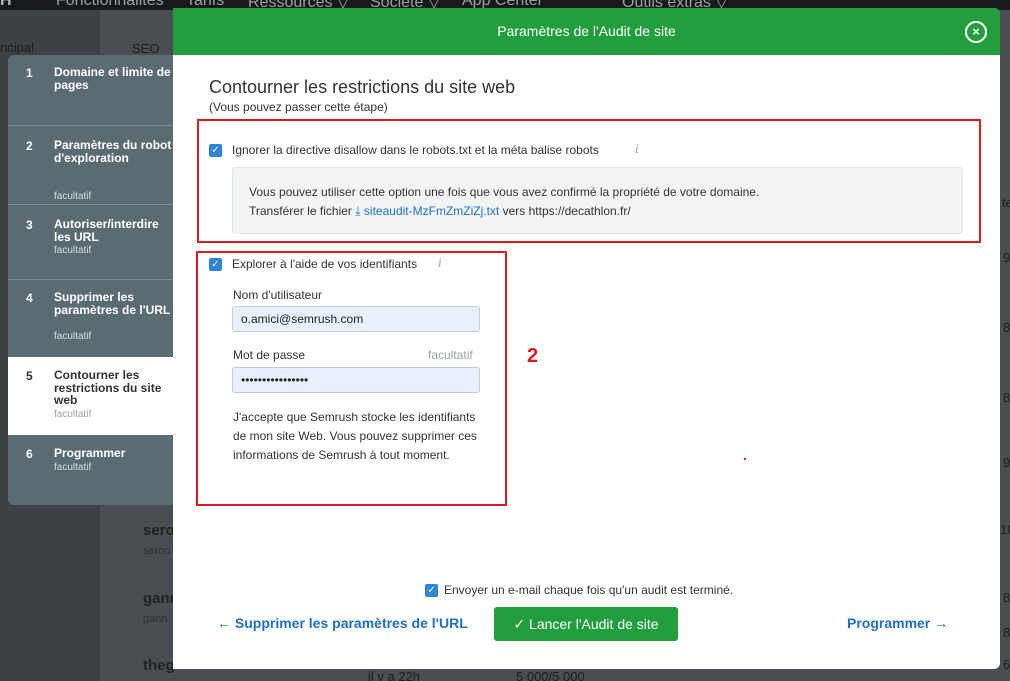 This screenshot has height=681, width=1010. Describe the element at coordinates (356, 380) in the screenshot. I see `password-input: ••••••••••••••••` at that location.